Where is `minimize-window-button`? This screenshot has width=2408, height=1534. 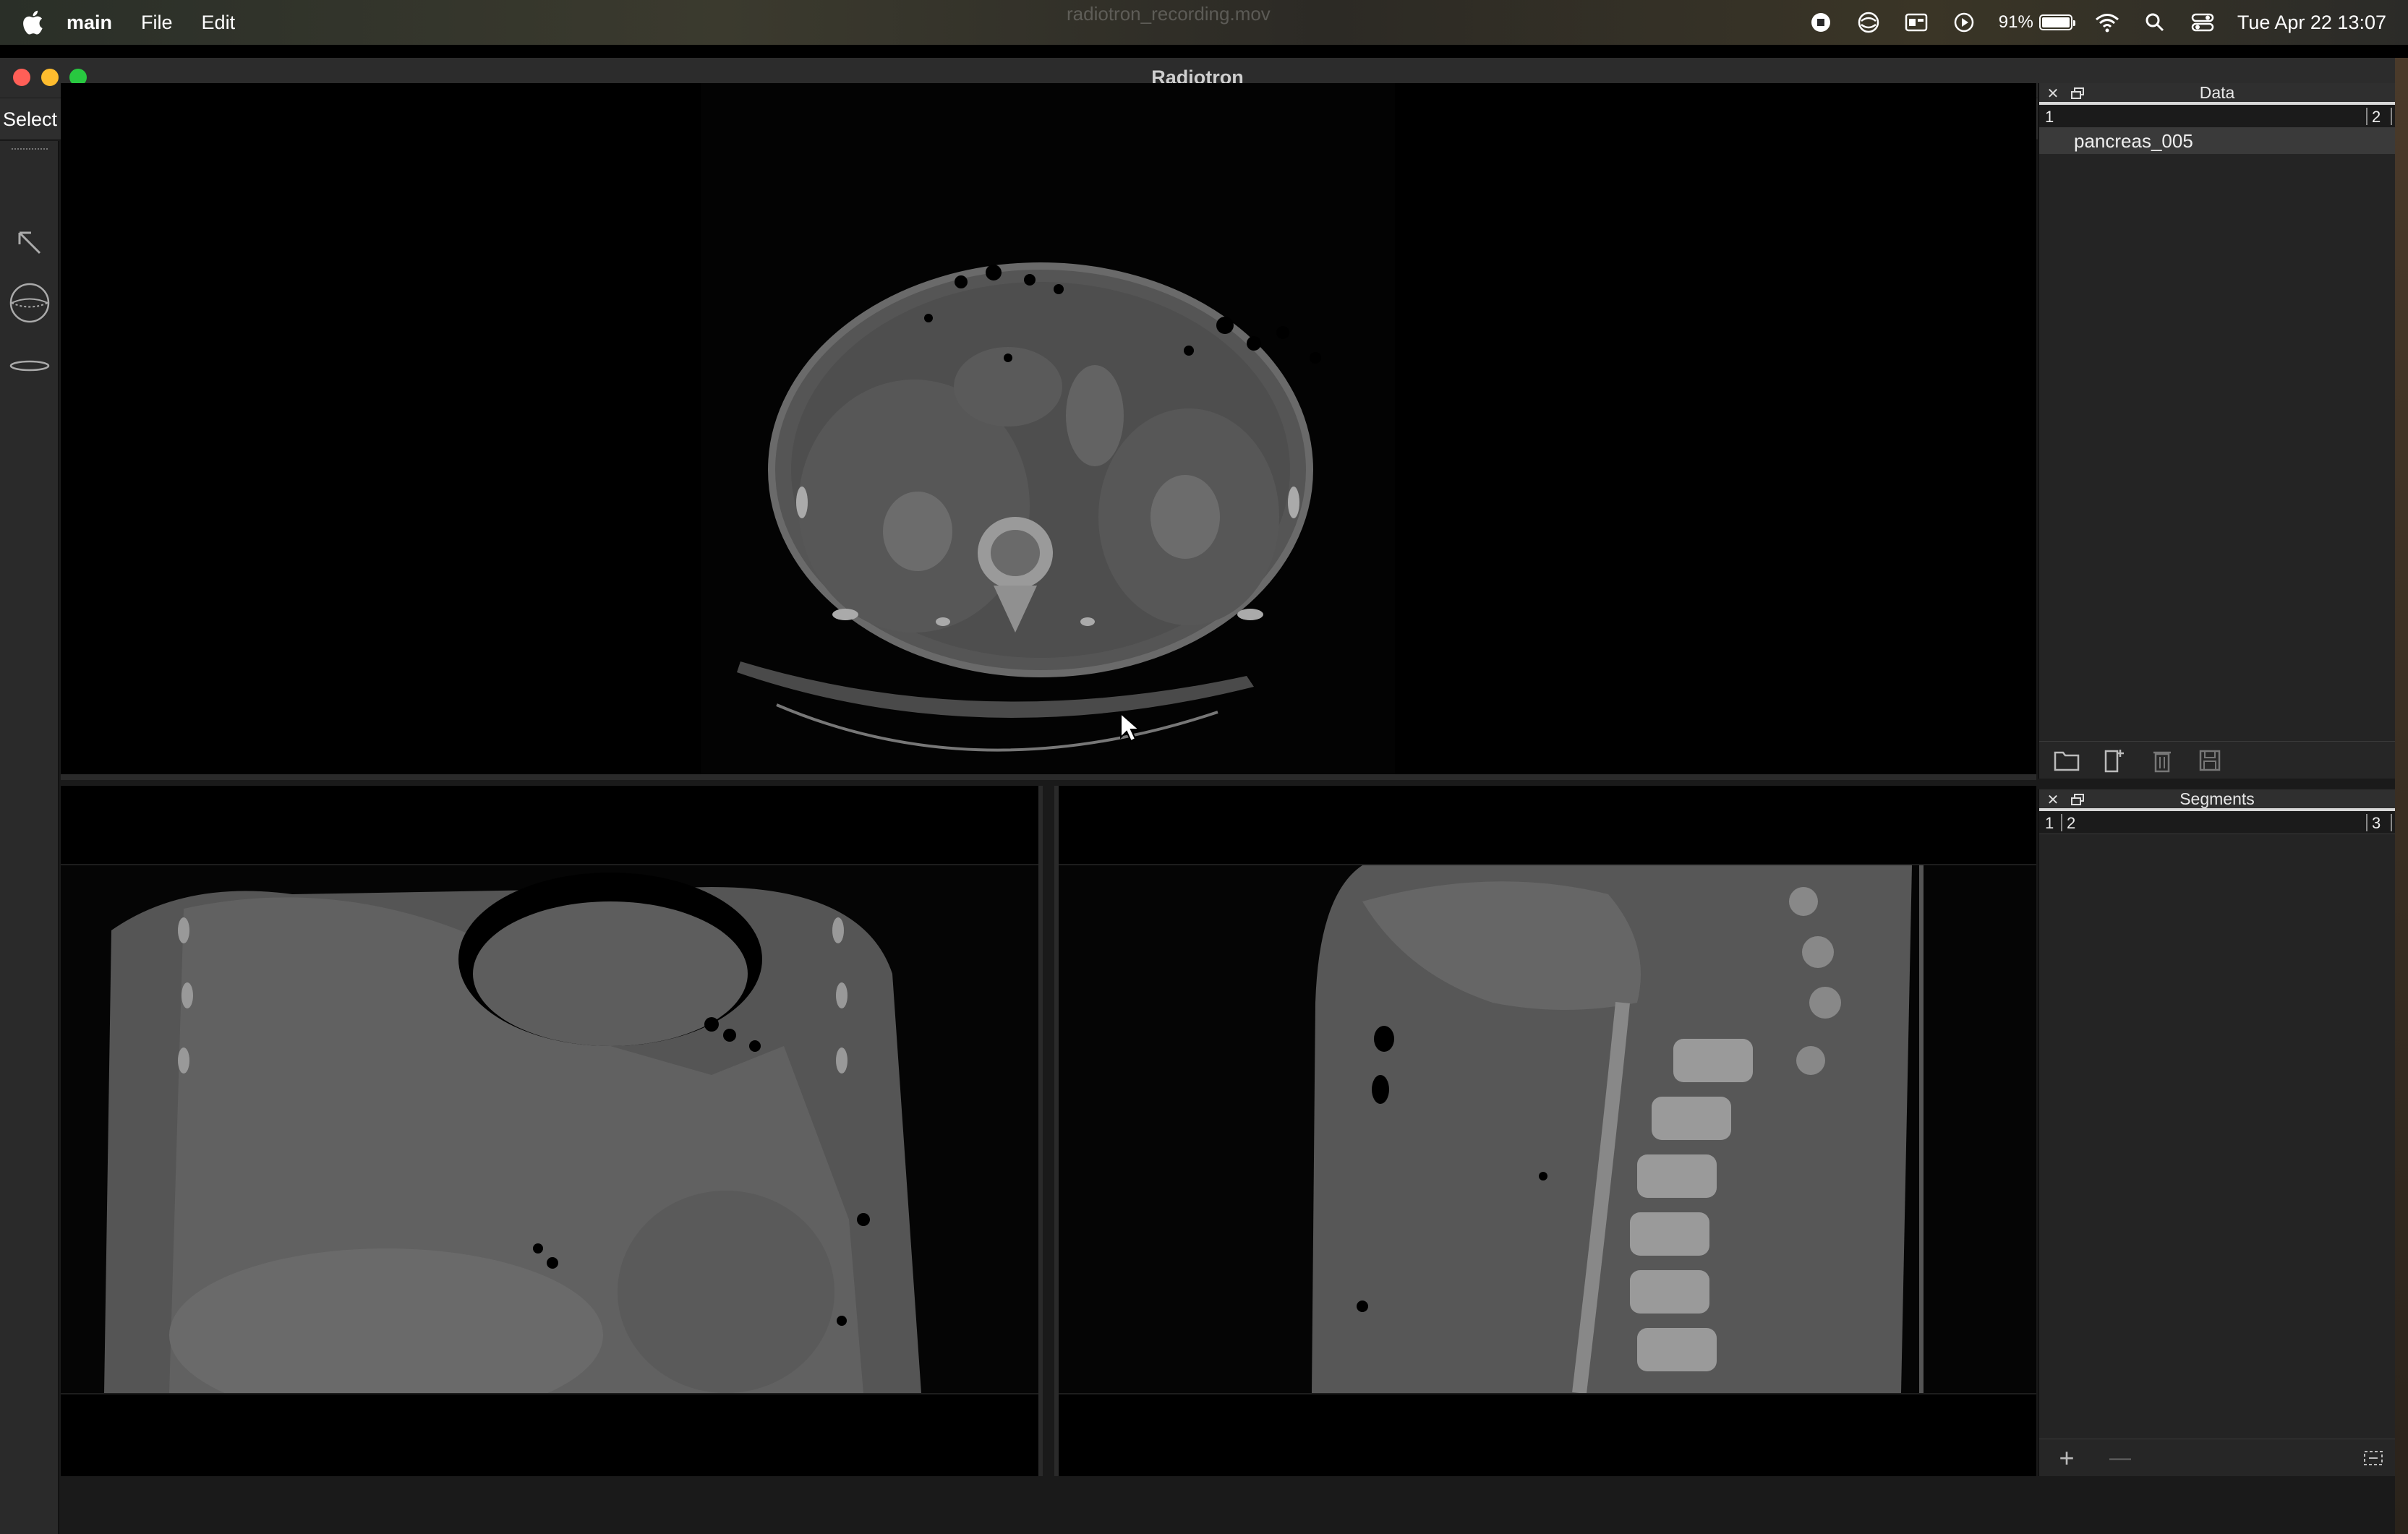 minimize-window-button is located at coordinates (50, 78).